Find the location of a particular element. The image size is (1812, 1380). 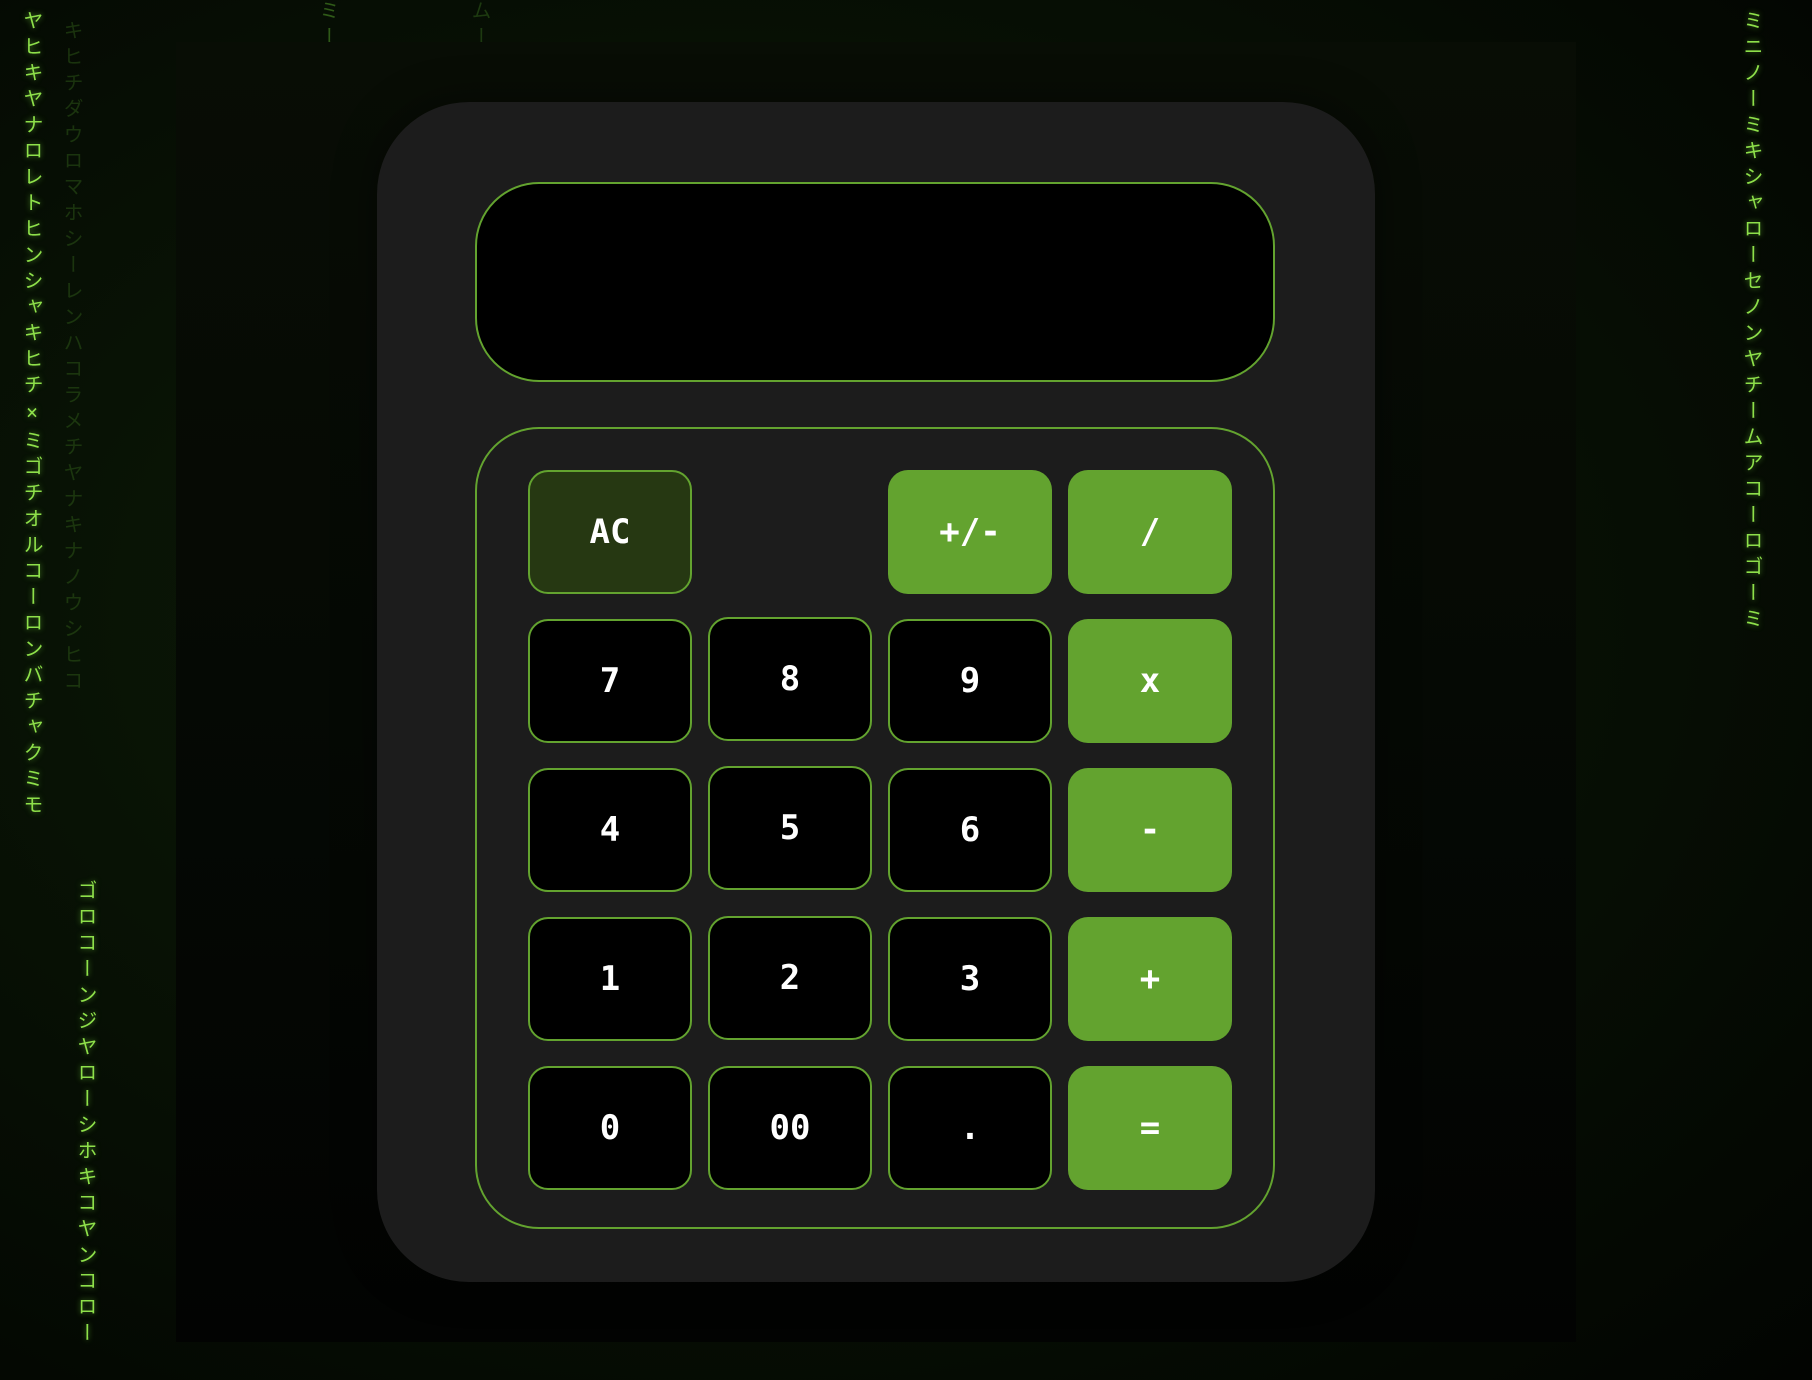

digit-3-button: 3 is located at coordinates (970, 979).